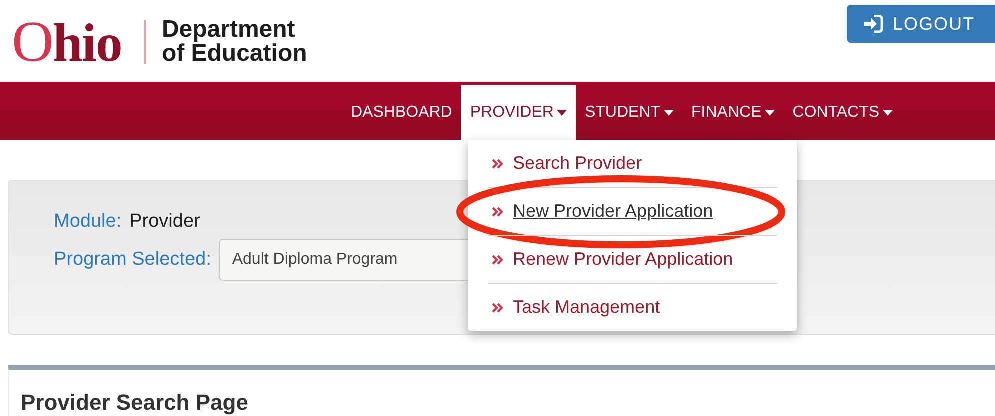  What do you see at coordinates (586, 307) in the screenshot?
I see `menu-item: Task Management` at bounding box center [586, 307].